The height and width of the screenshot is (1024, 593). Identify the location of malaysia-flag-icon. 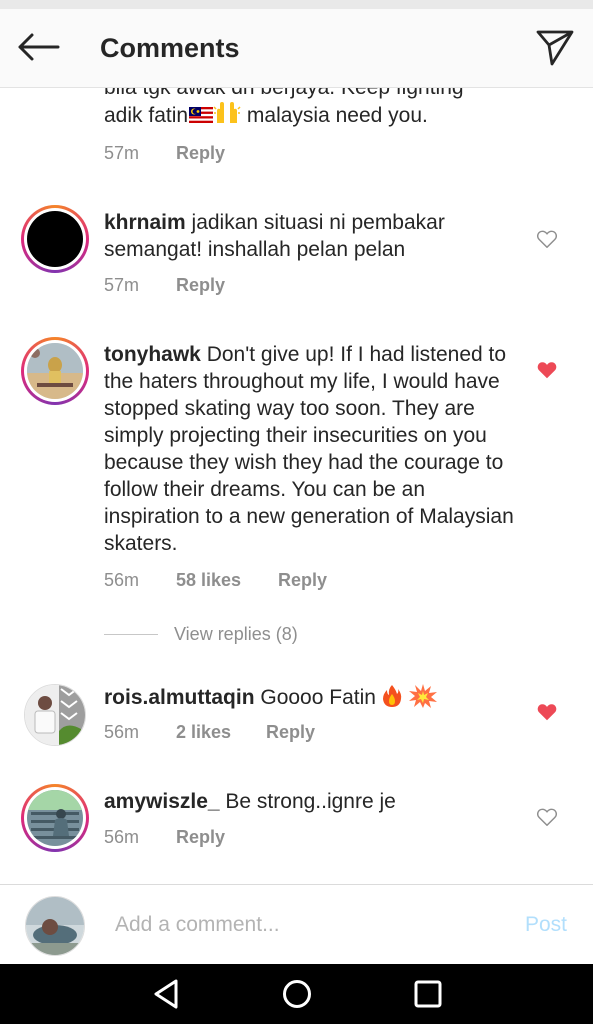
(201, 115).